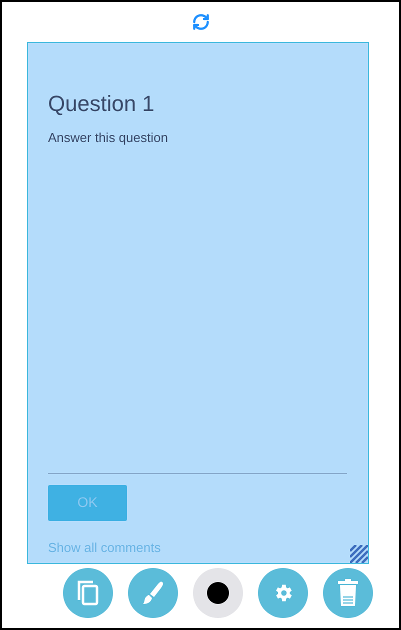 The width and height of the screenshot is (401, 630). What do you see at coordinates (283, 593) in the screenshot?
I see `settings-button` at bounding box center [283, 593].